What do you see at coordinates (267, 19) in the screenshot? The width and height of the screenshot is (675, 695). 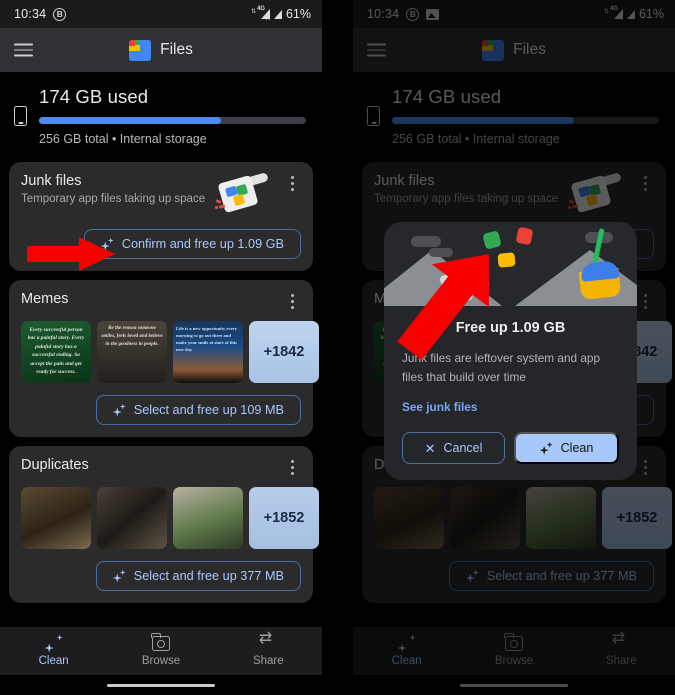 I see `roaming-indicator: R` at bounding box center [267, 19].